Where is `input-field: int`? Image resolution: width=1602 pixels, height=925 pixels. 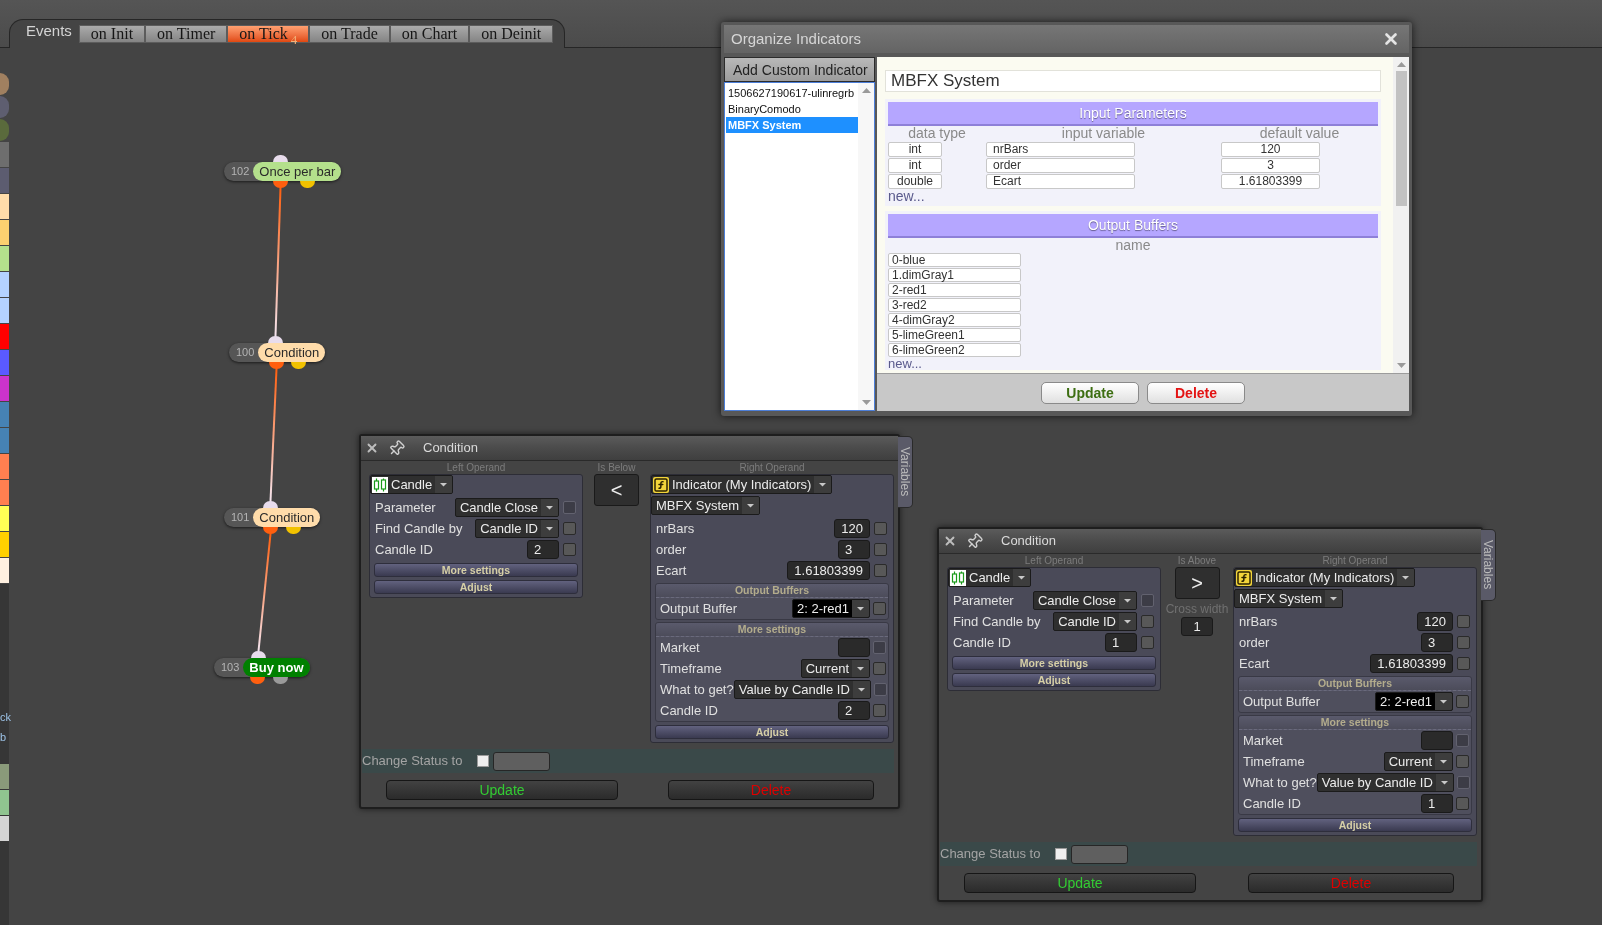 input-field: int is located at coordinates (915, 149).